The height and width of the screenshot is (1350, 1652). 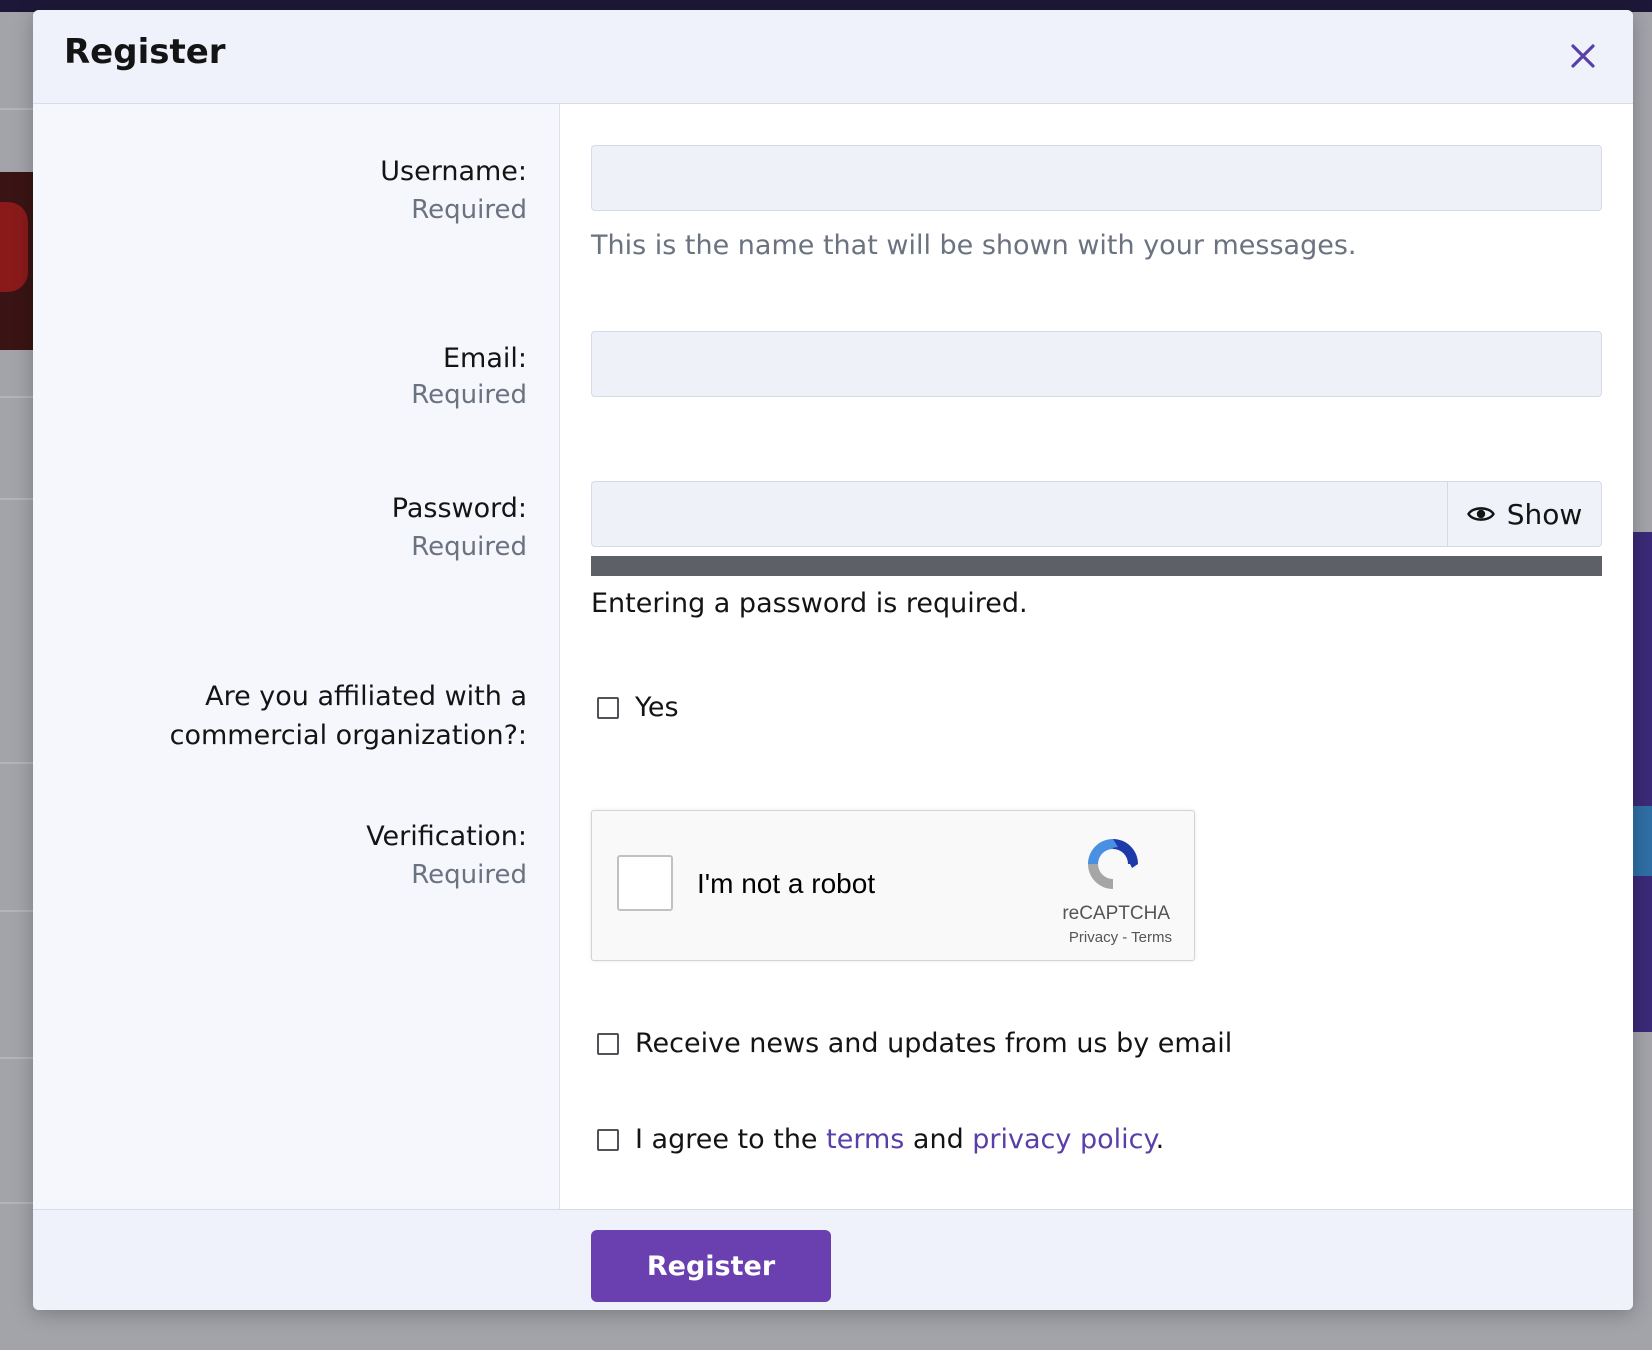 What do you see at coordinates (1544, 514) in the screenshot?
I see `show-password-label: Show` at bounding box center [1544, 514].